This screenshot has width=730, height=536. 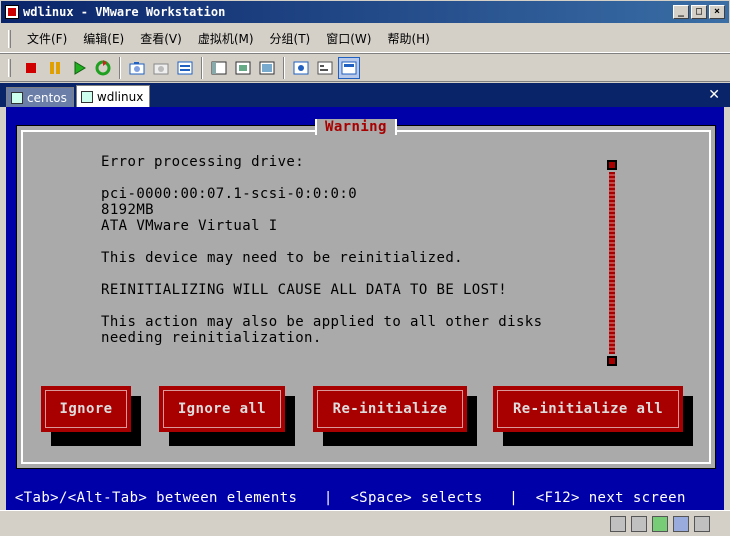 I want to click on sound-card-icon, so click(x=681, y=523).